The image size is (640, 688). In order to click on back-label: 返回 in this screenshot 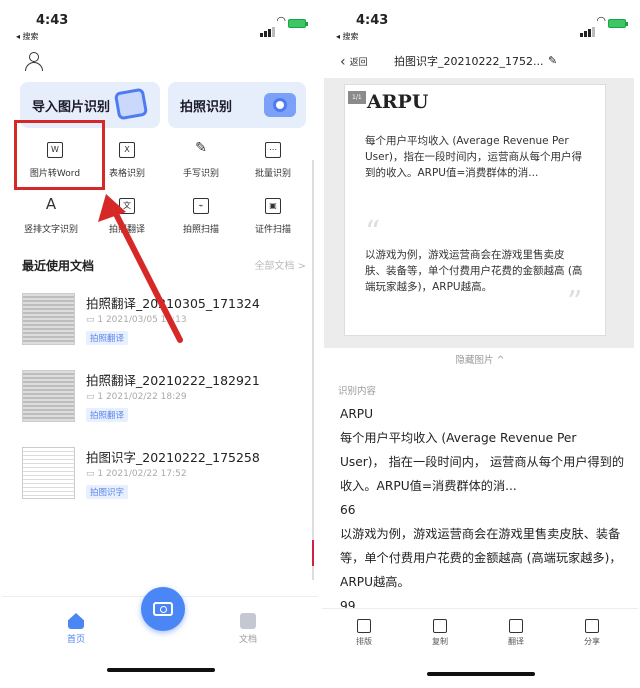, I will do `click(358, 63)`.